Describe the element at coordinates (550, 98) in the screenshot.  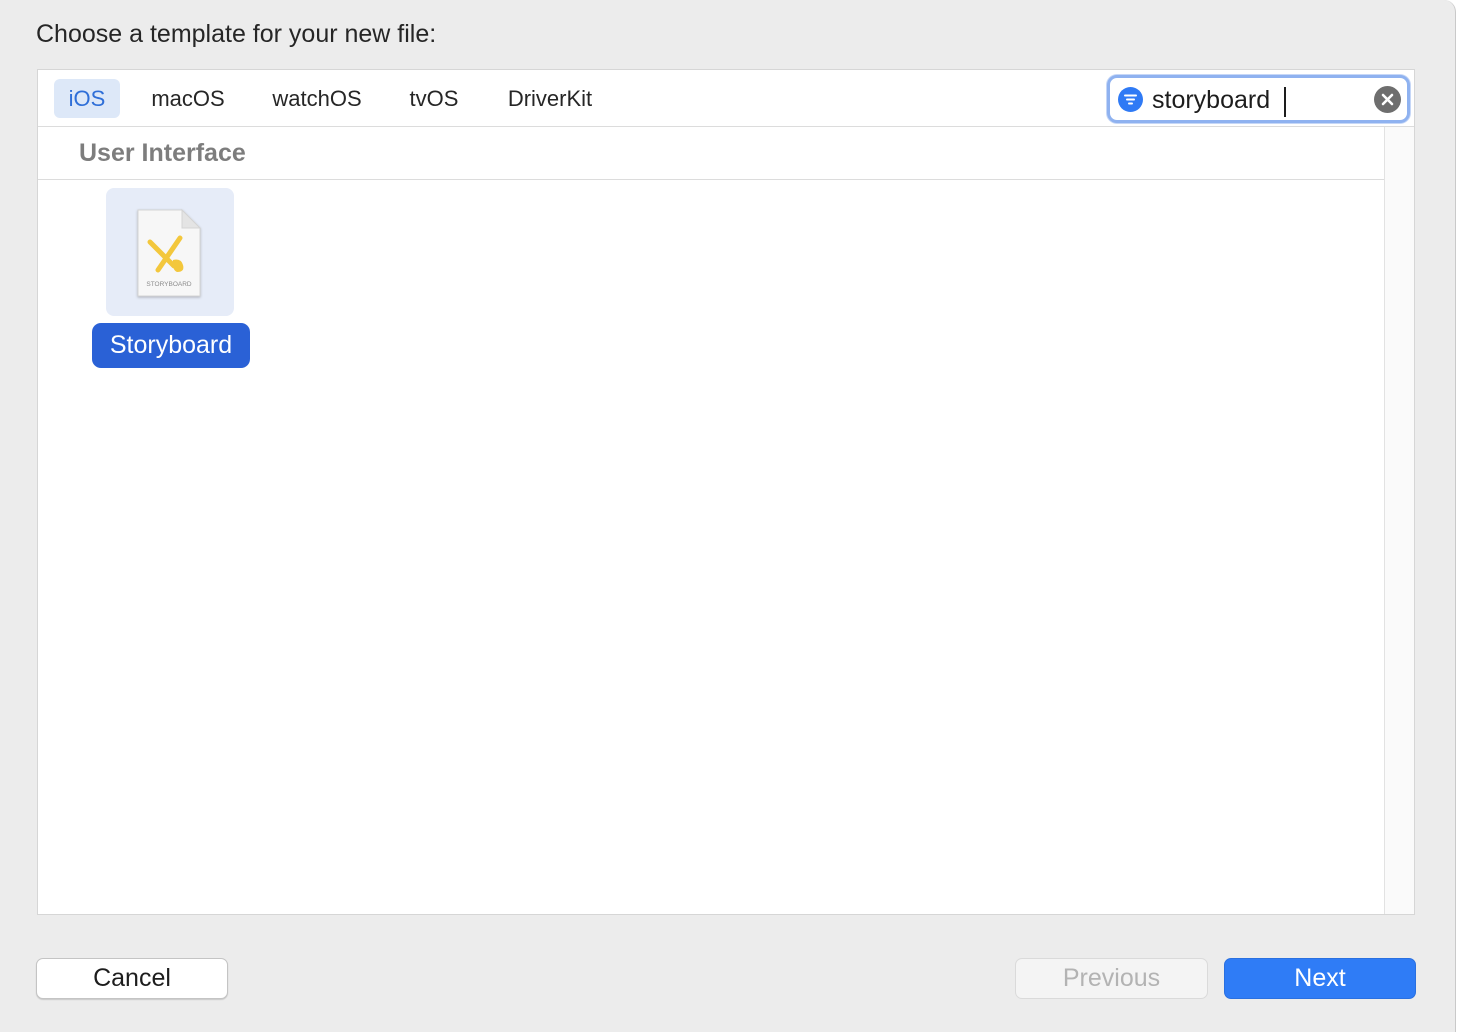
I see `tab-driverkit: DriverKit` at that location.